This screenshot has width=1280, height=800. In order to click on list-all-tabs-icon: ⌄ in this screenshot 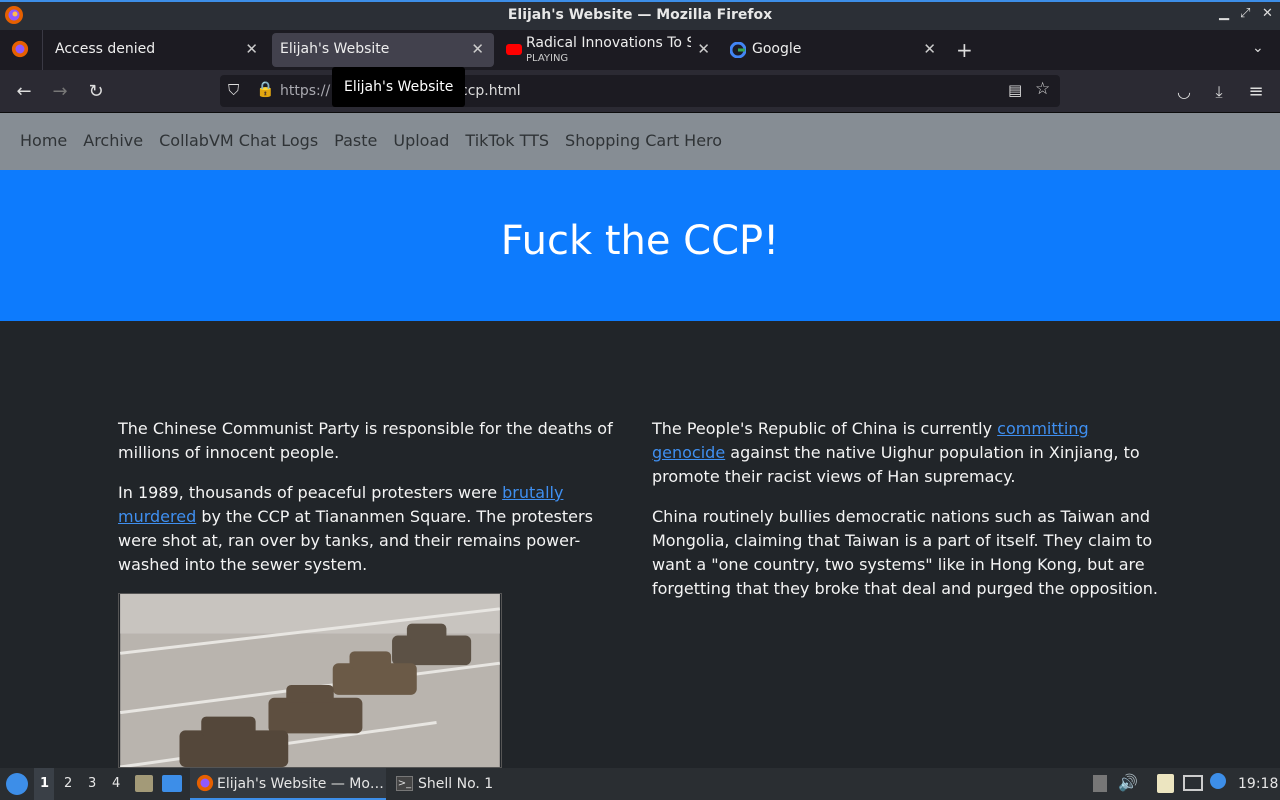, I will do `click(1258, 48)`.